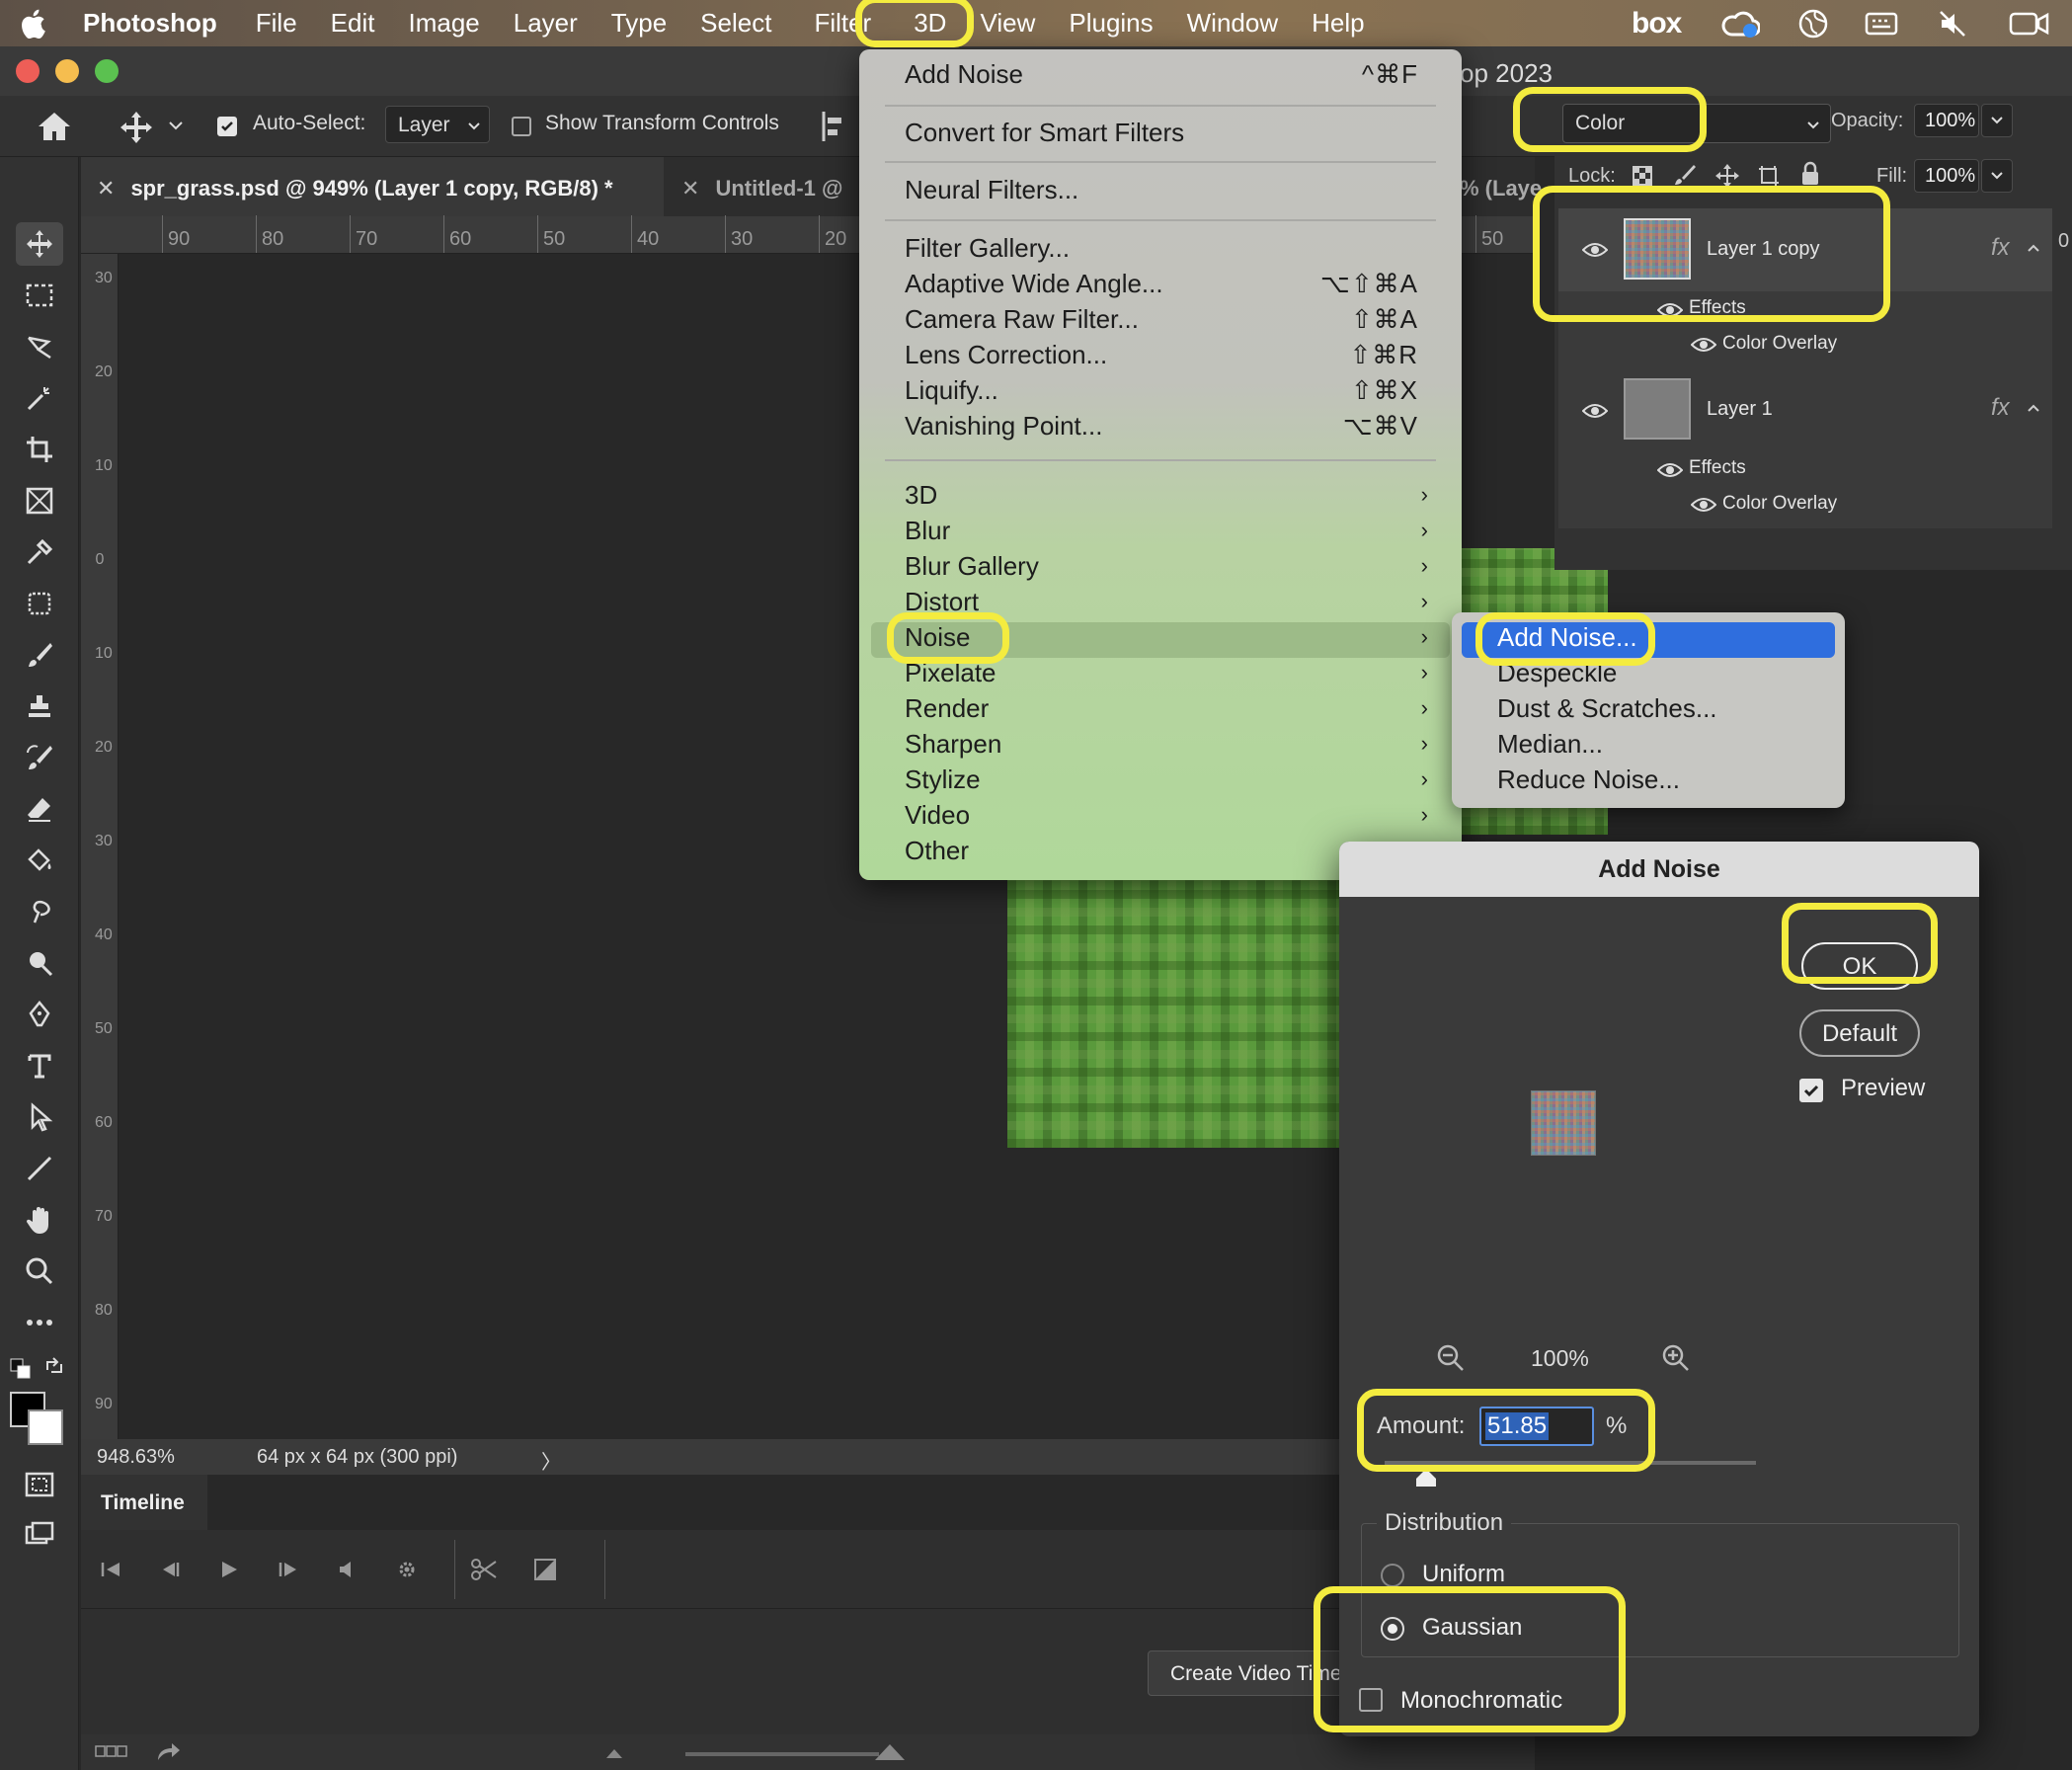 The width and height of the screenshot is (2072, 1770). What do you see at coordinates (1740, 23) in the screenshot?
I see `creative-cloud-icon` at bounding box center [1740, 23].